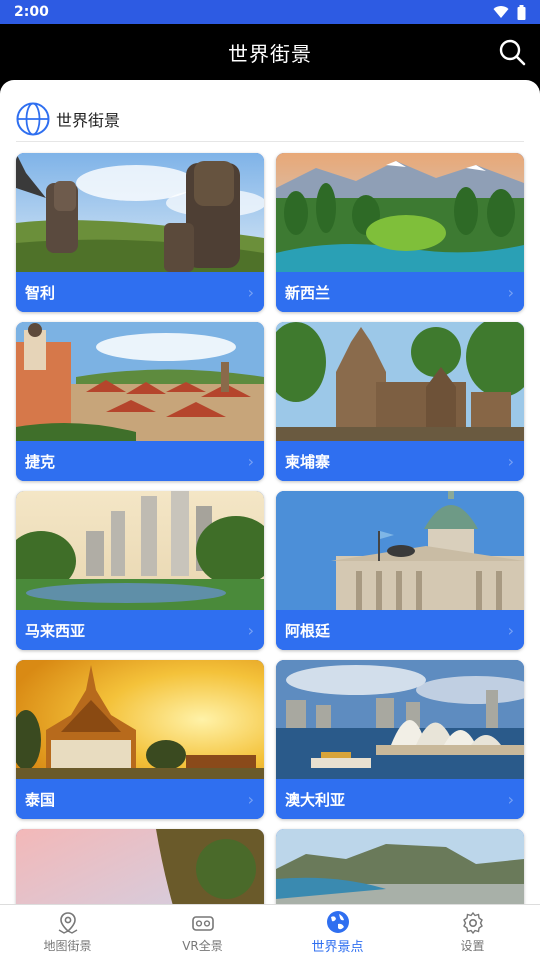  What do you see at coordinates (270, 119) in the screenshot?
I see `section-header: 世界街景` at bounding box center [270, 119].